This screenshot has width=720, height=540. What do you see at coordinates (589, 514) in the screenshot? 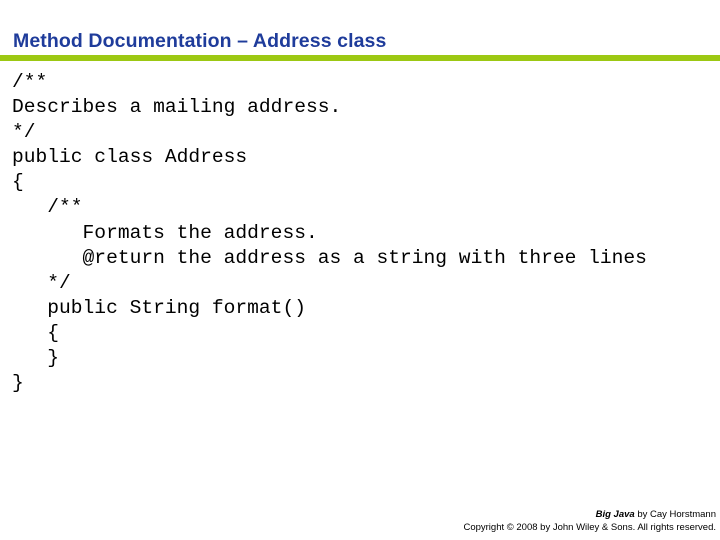
I see `footer-credit: Big Java by Cay Horstmann` at bounding box center [589, 514].